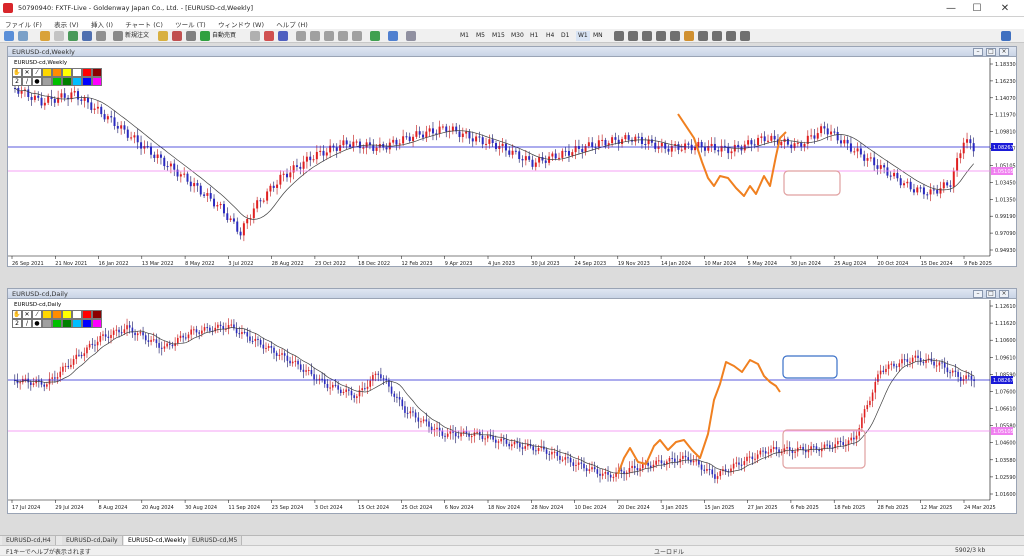 The height and width of the screenshot is (556, 1024). I want to click on tf-w1: W1, so click(583, 36).